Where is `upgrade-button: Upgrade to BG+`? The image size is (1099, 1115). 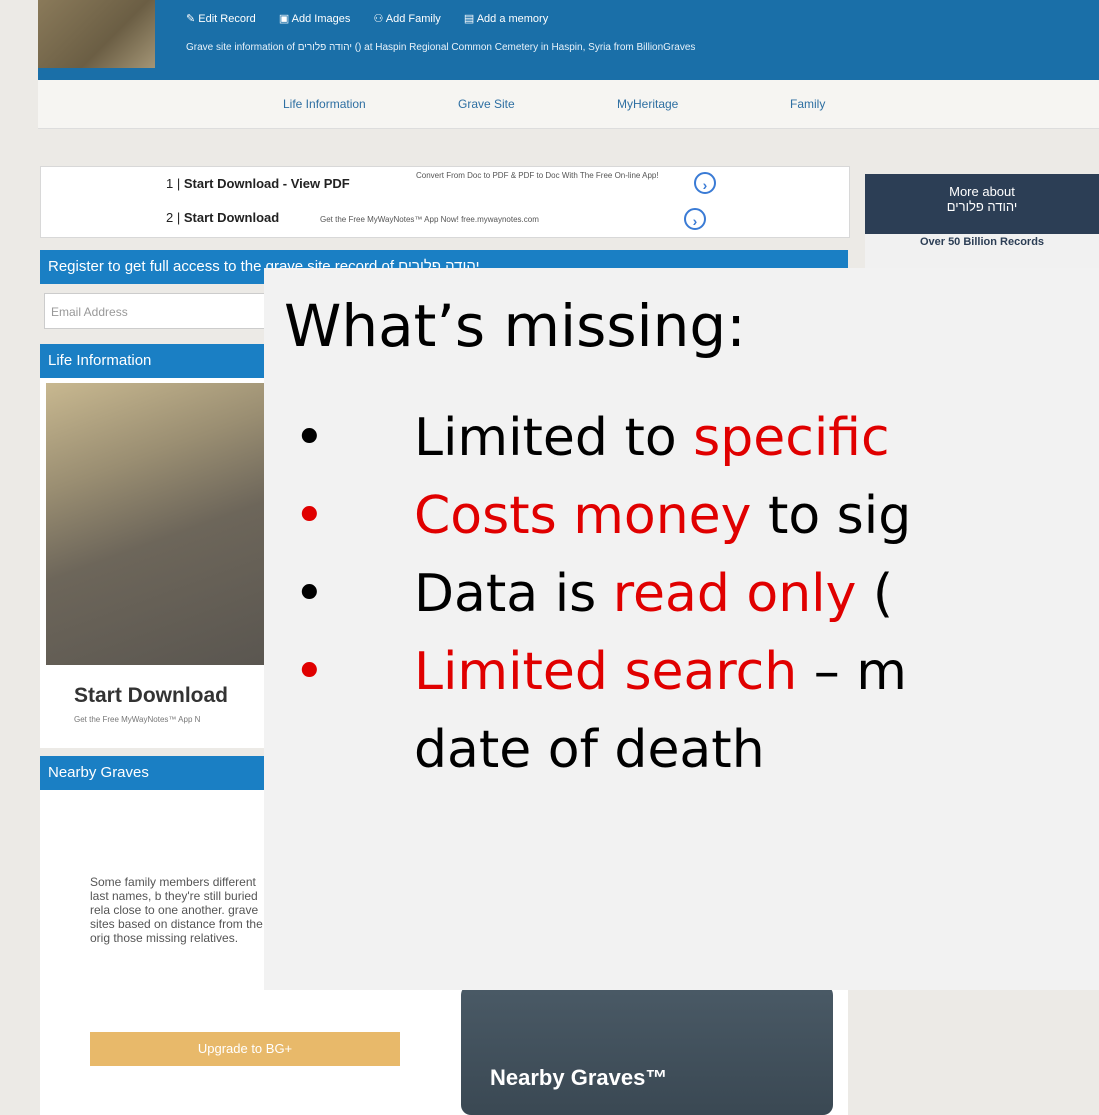
upgrade-button: Upgrade to BG+ is located at coordinates (245, 1049).